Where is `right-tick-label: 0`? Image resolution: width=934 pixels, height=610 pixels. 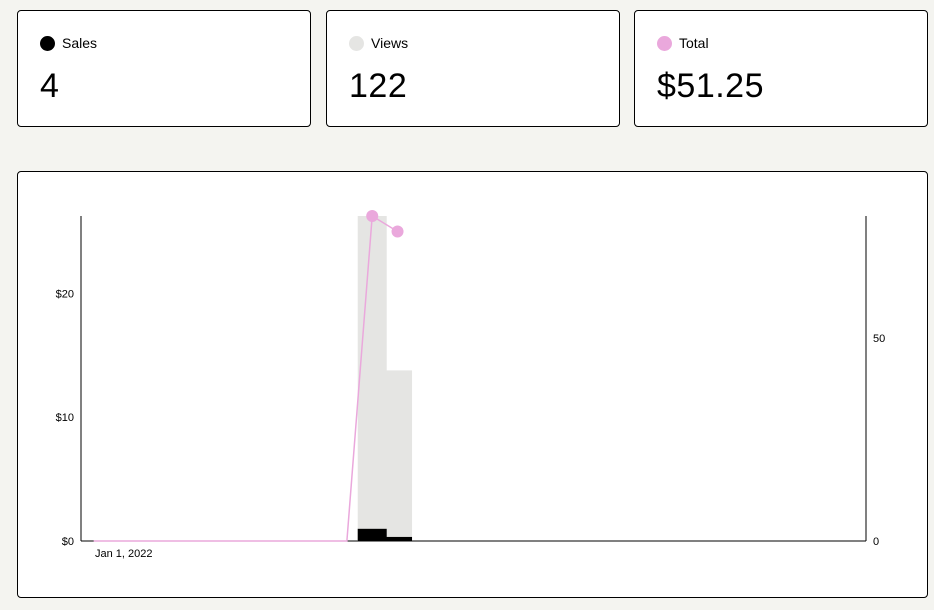 right-tick-label: 0 is located at coordinates (876, 542).